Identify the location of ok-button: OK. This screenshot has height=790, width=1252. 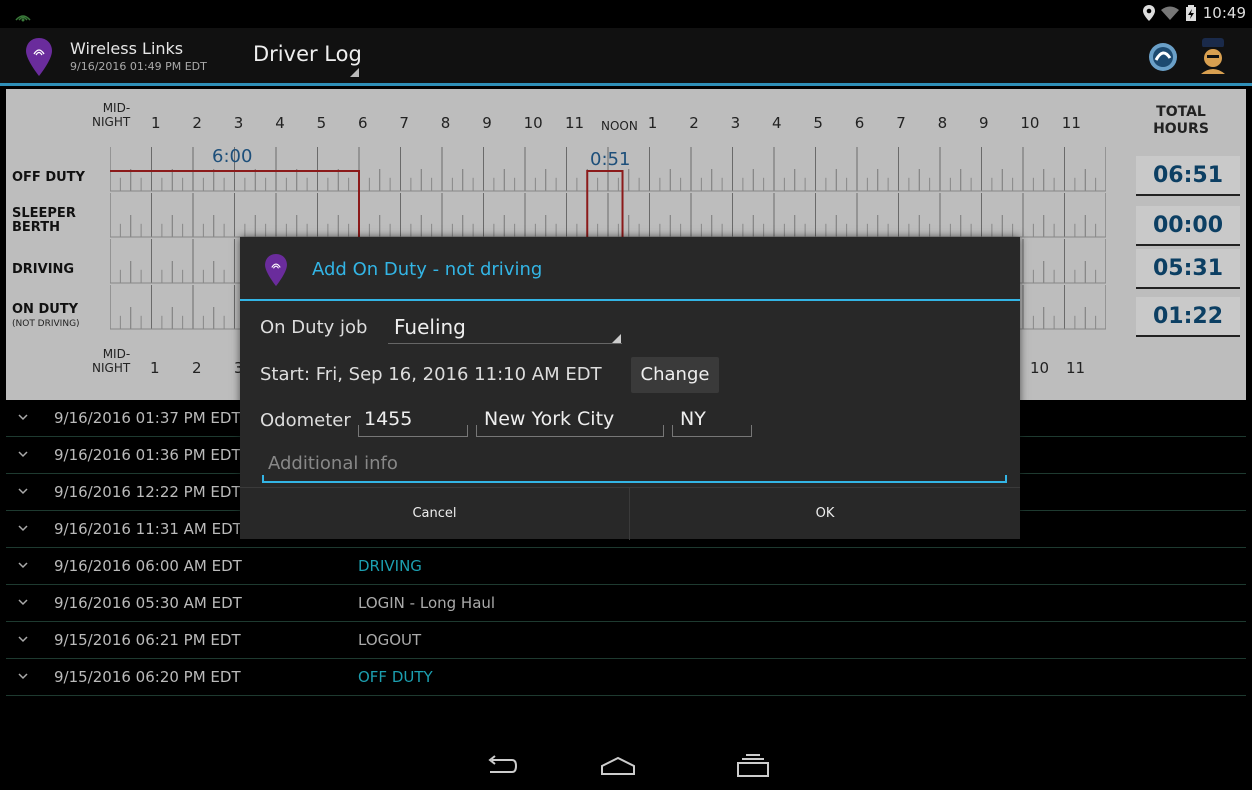
(825, 514).